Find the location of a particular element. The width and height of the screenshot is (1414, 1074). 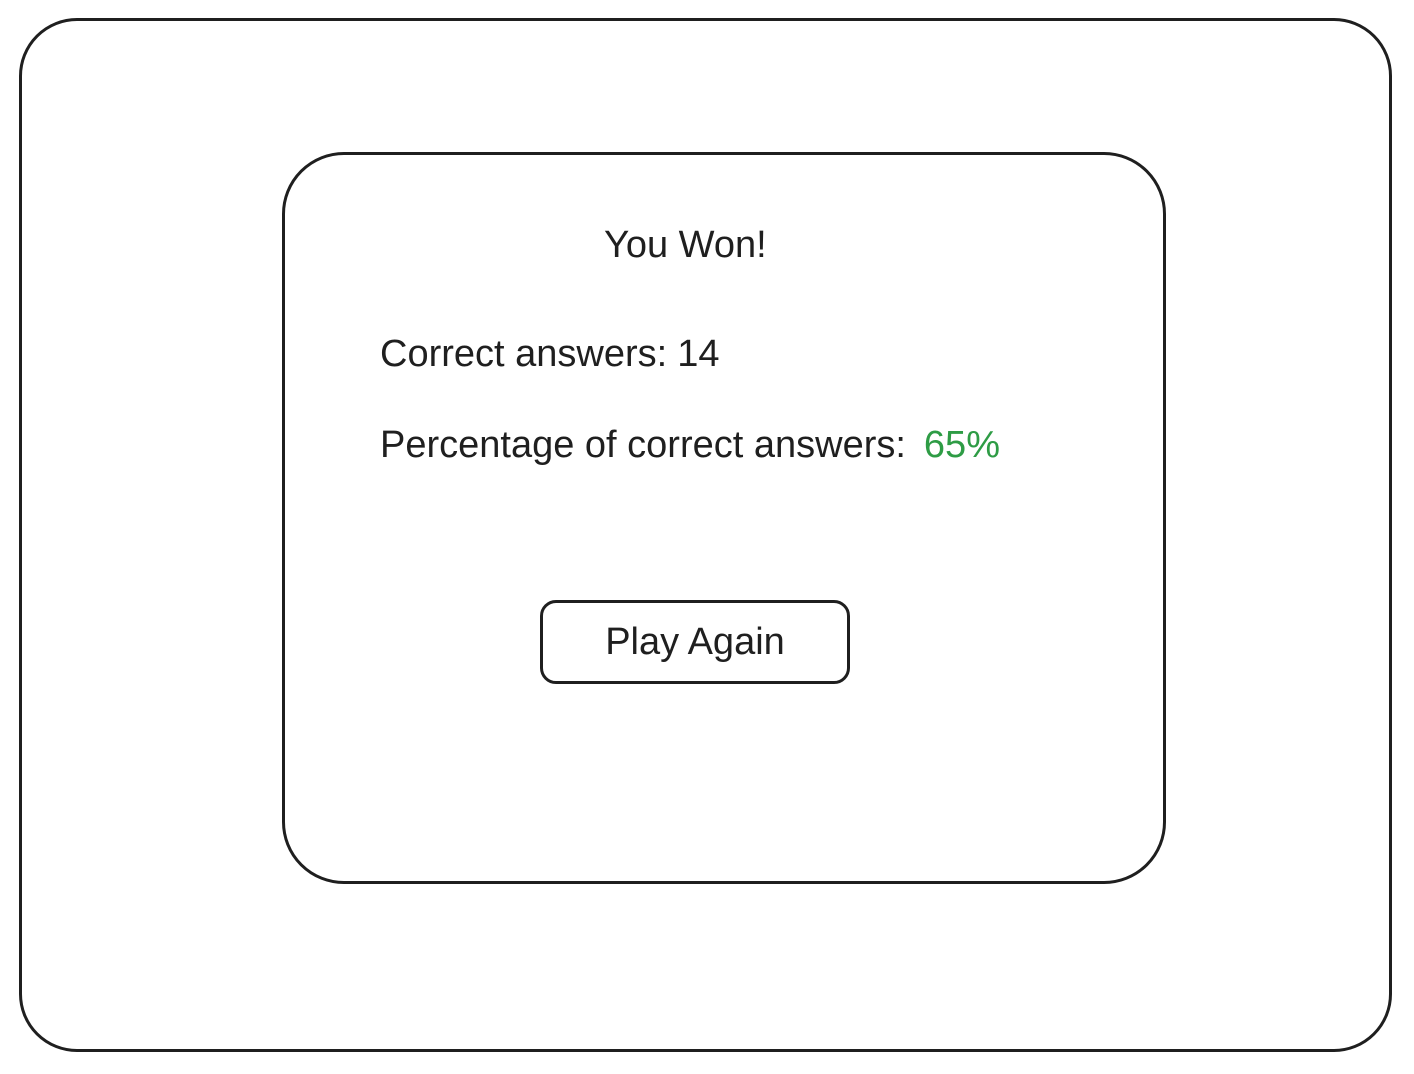

percentage-value: 65% is located at coordinates (961, 445).